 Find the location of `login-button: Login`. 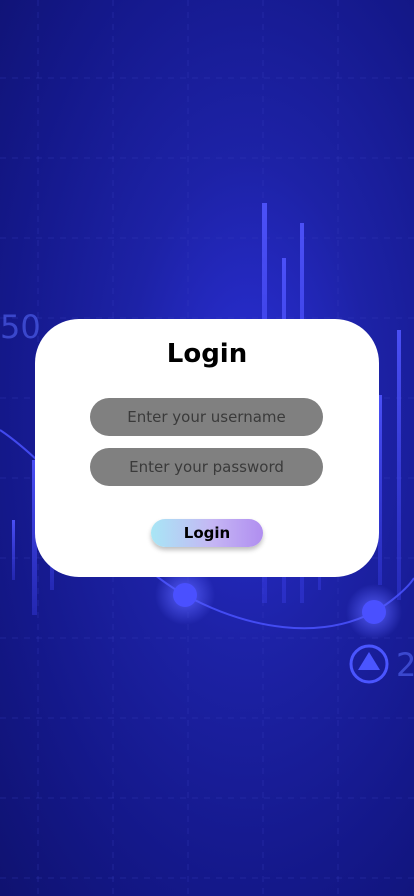

login-button: Login is located at coordinates (207, 533).